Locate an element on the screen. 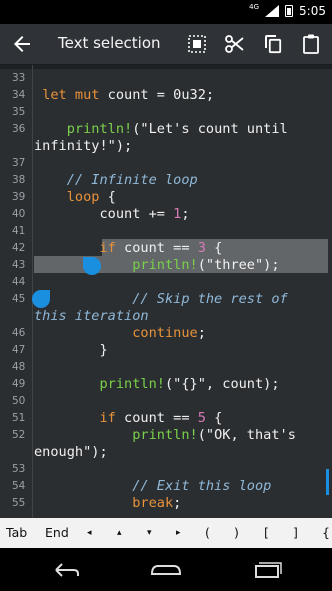 This screenshot has height=591, width=332. line-number: 55 is located at coordinates (19, 503).